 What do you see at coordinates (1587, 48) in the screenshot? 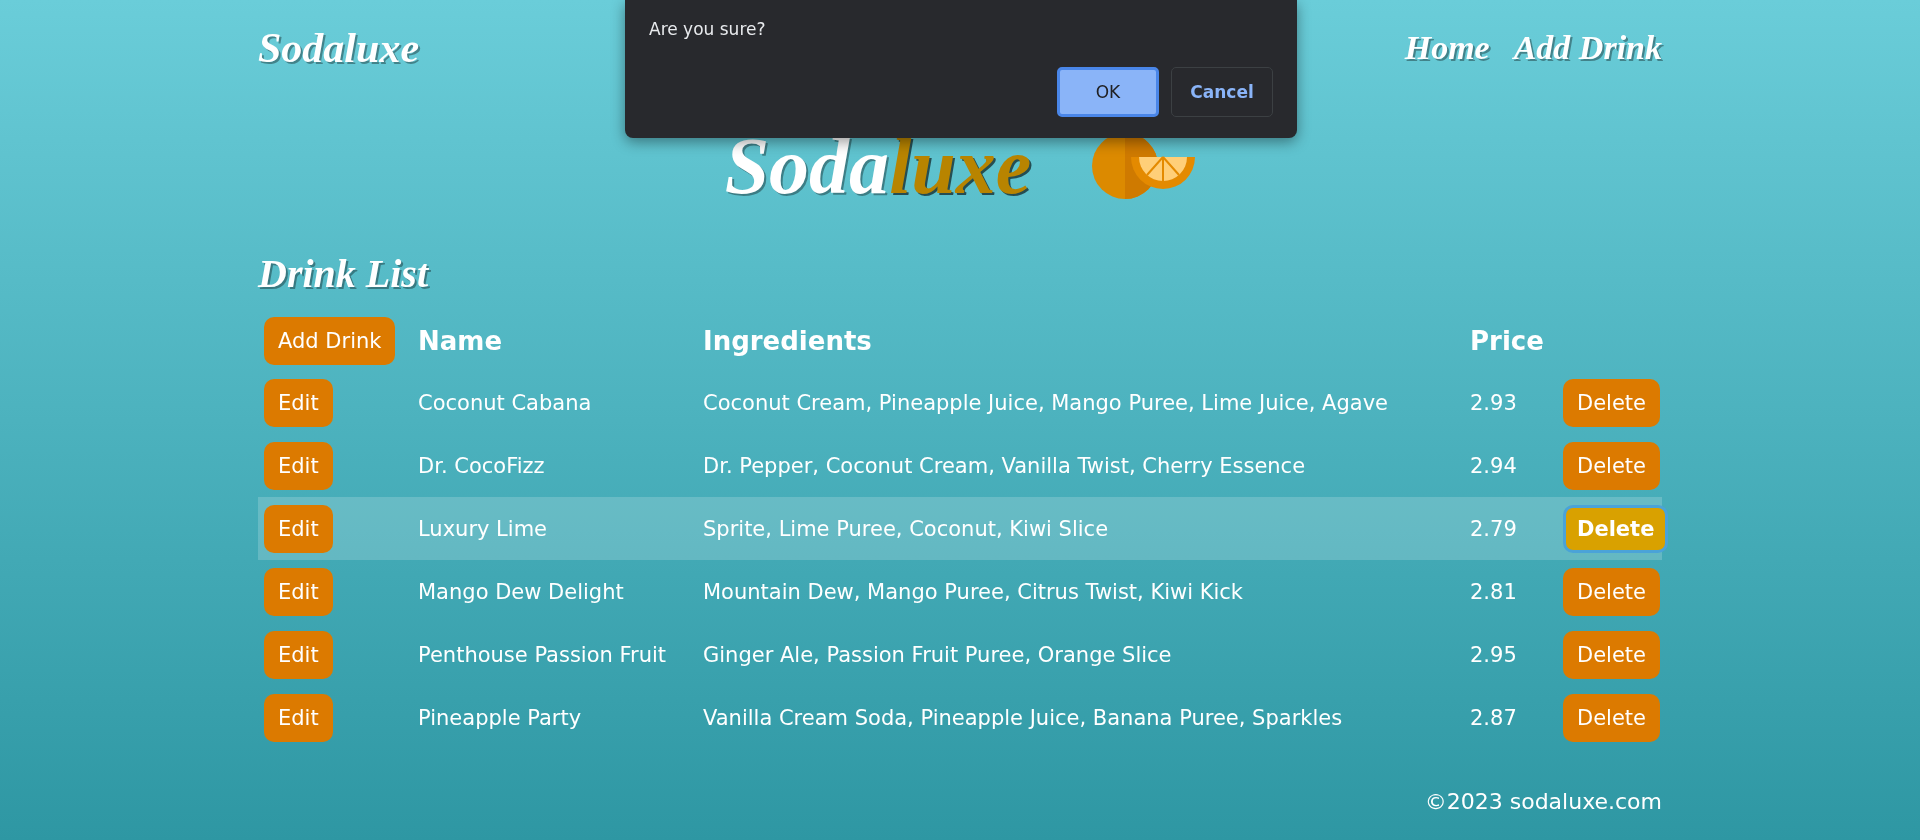
I see `nav-link: Add Drink` at bounding box center [1587, 48].